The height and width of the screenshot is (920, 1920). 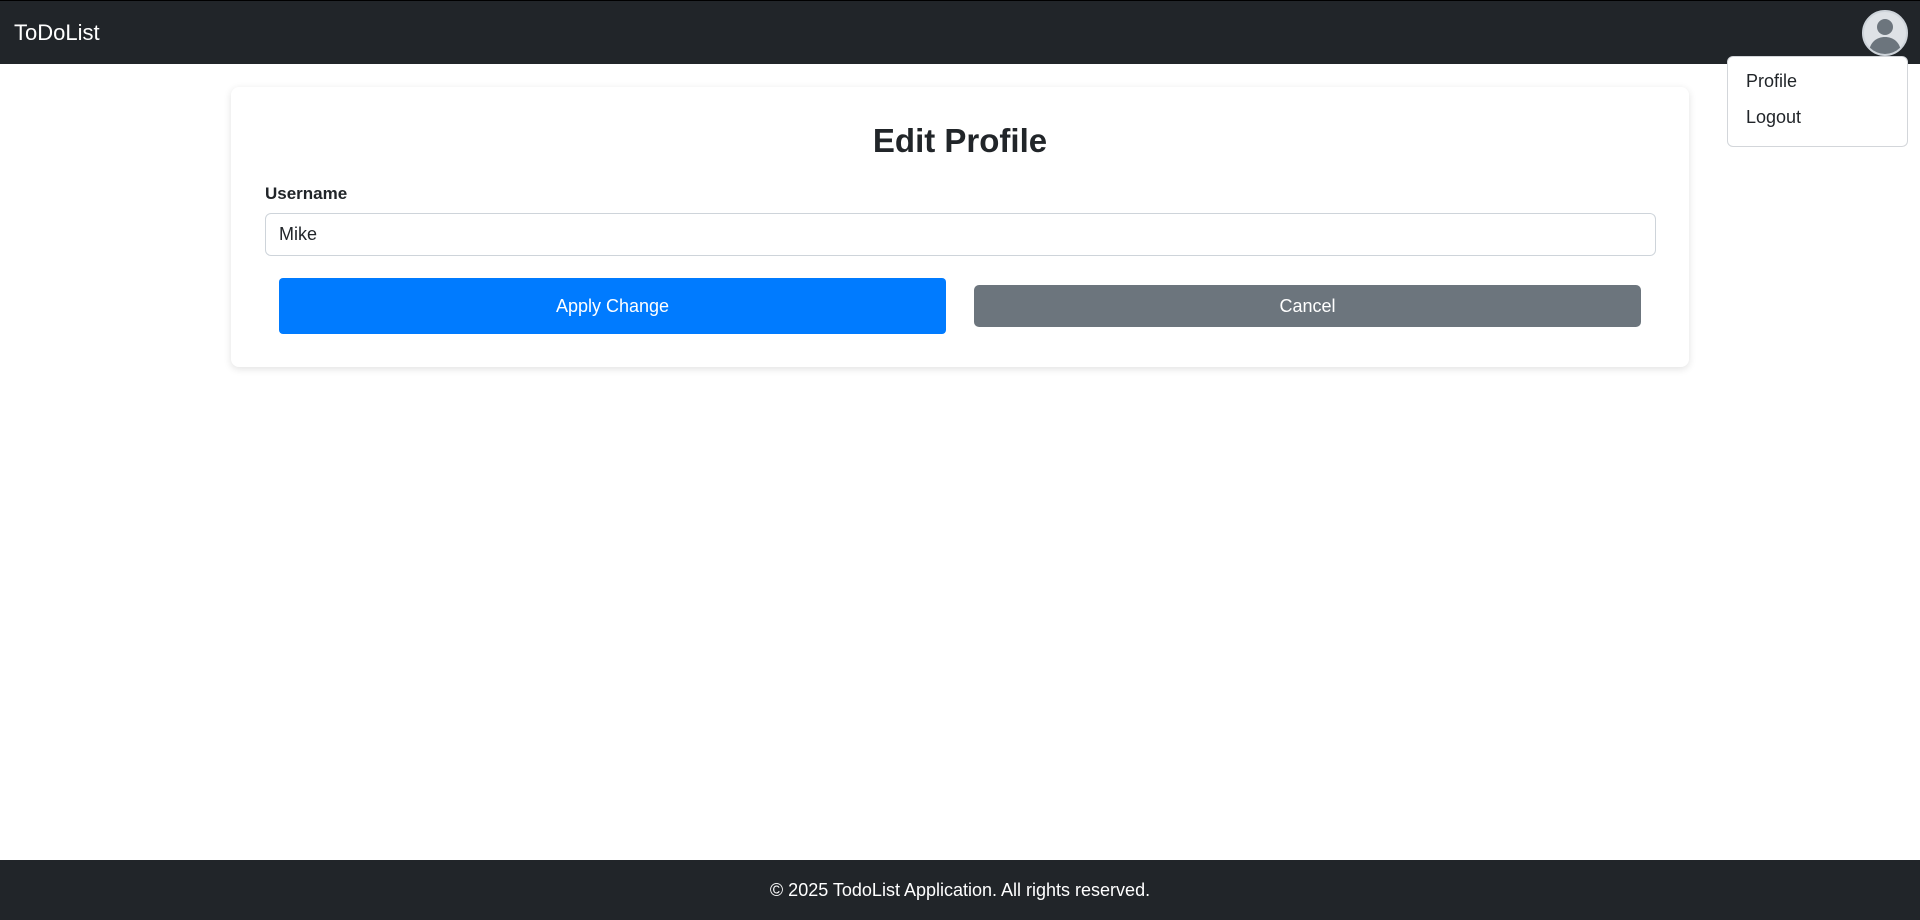 I want to click on dropdown-item-logout: Logout, so click(x=1817, y=123).